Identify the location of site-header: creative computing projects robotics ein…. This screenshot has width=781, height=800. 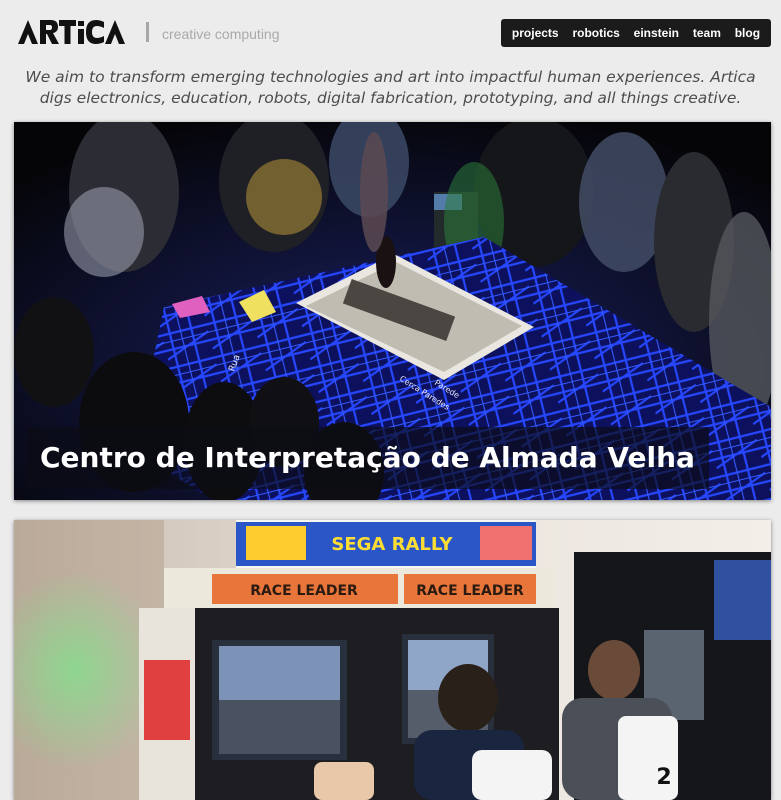
(390, 33).